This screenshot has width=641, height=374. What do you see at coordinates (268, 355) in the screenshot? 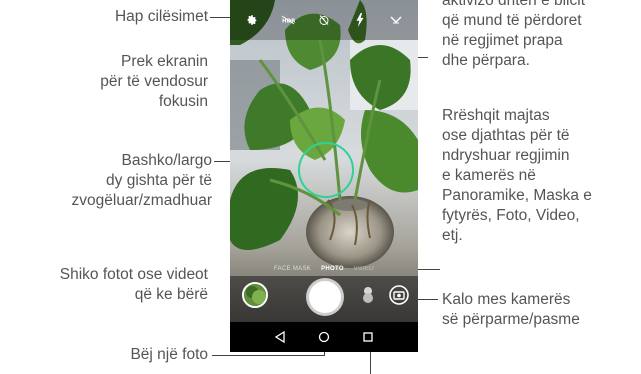
I see `capture-leader-h` at bounding box center [268, 355].